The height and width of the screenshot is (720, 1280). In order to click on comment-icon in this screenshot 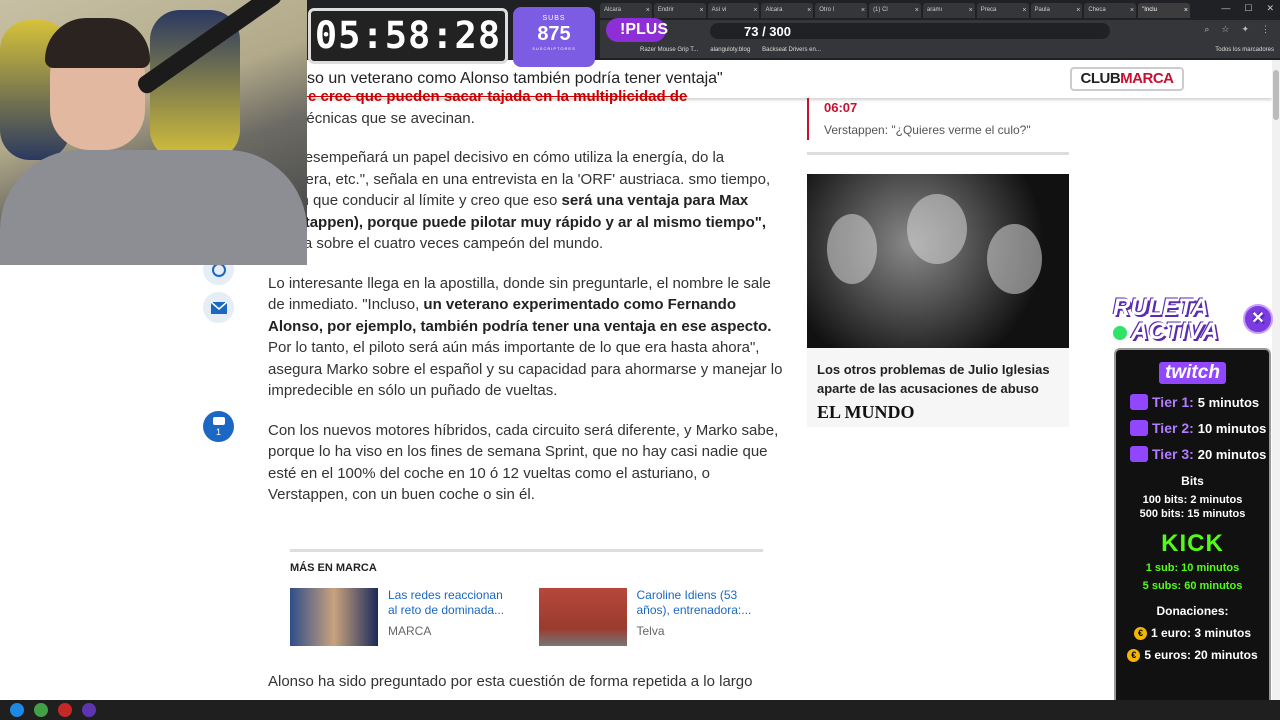, I will do `click(218, 420)`.